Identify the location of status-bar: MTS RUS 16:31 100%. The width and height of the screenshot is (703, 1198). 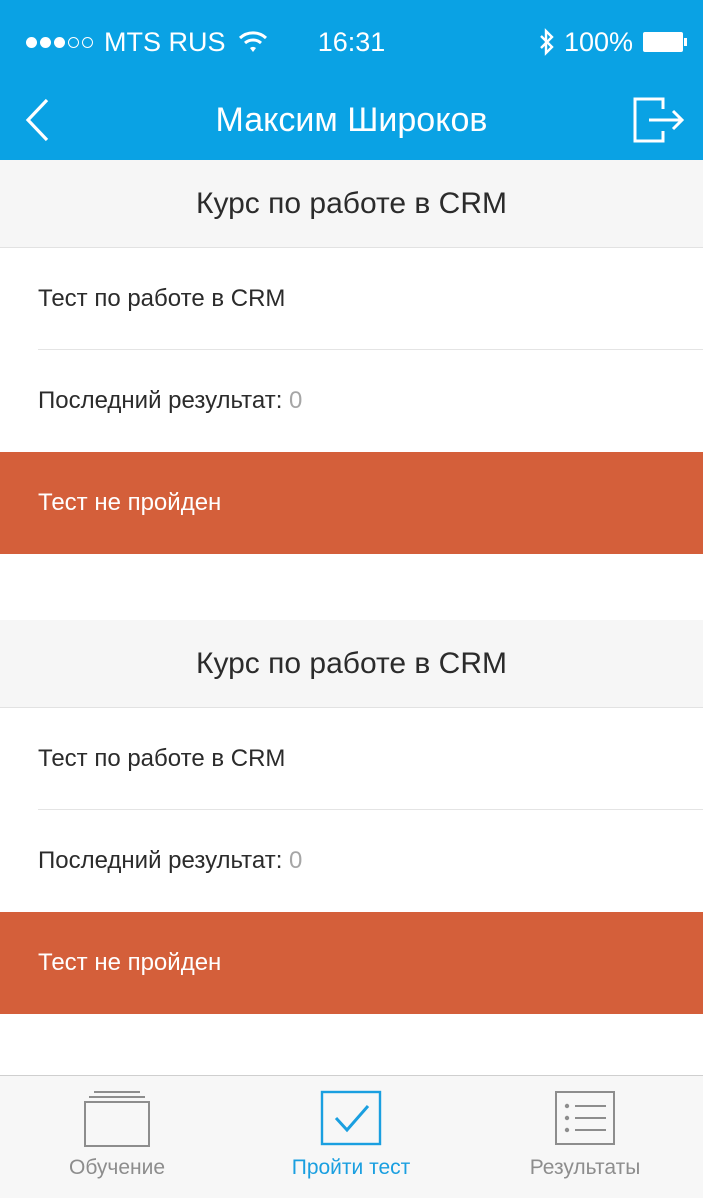
(351, 40).